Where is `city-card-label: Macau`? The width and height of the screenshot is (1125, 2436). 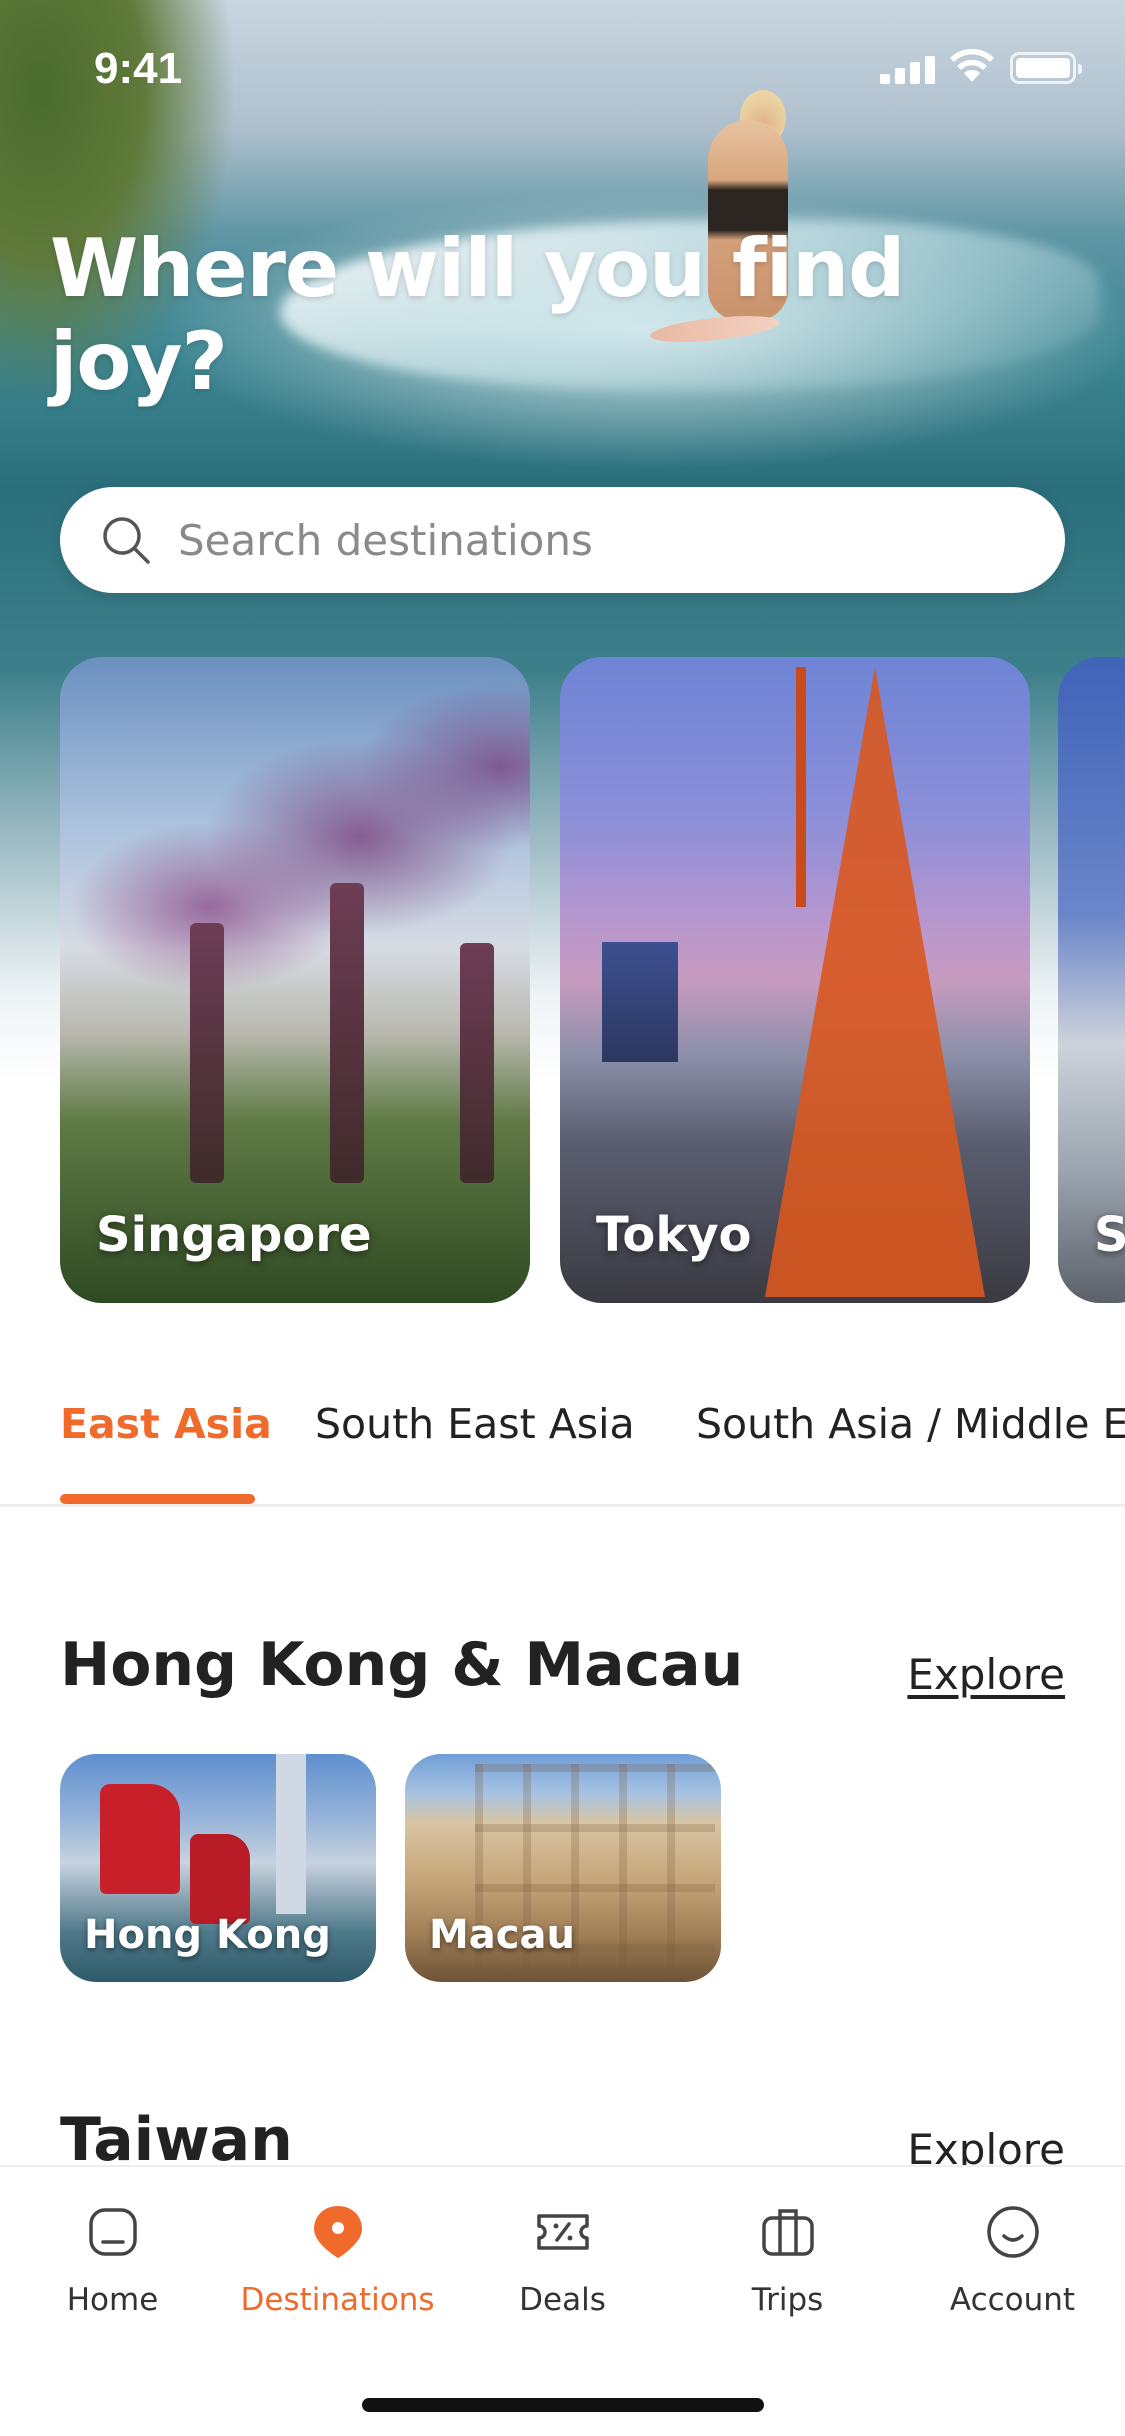 city-card-label: Macau is located at coordinates (502, 1935).